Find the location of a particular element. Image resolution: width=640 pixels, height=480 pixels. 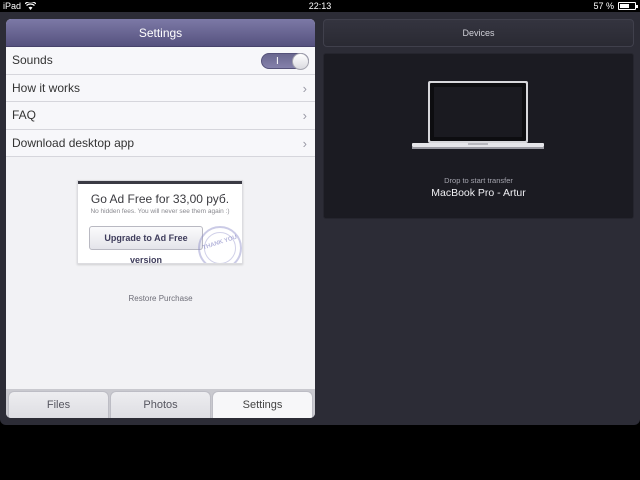

tab-photos: Photos is located at coordinates (160, 404).